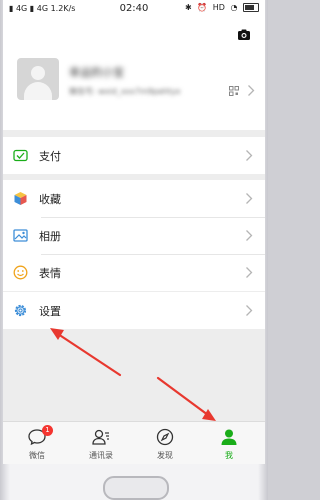 The image size is (320, 500). I want to click on menu-item-label: 收藏, so click(50, 199).